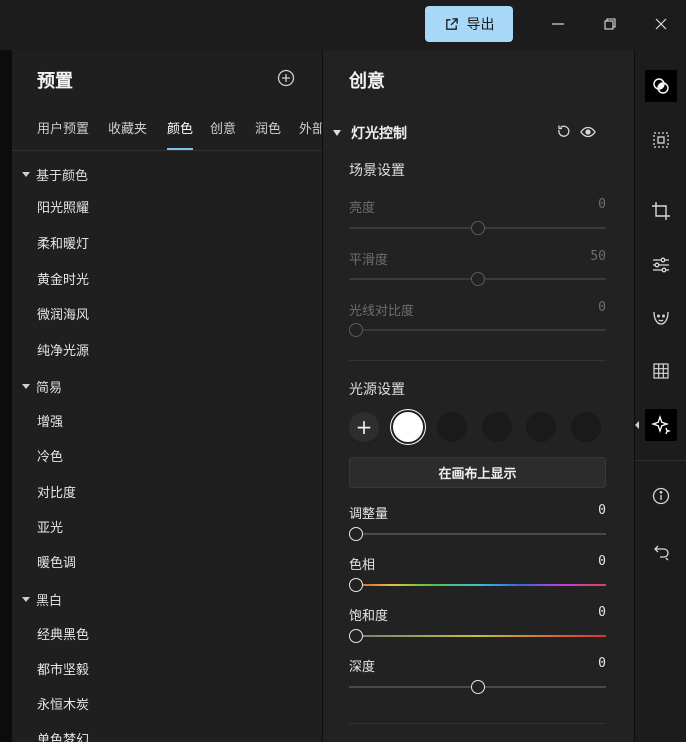 The height and width of the screenshot is (742, 686). Describe the element at coordinates (50, 526) in the screenshot. I see `preset-item: 亚光` at that location.